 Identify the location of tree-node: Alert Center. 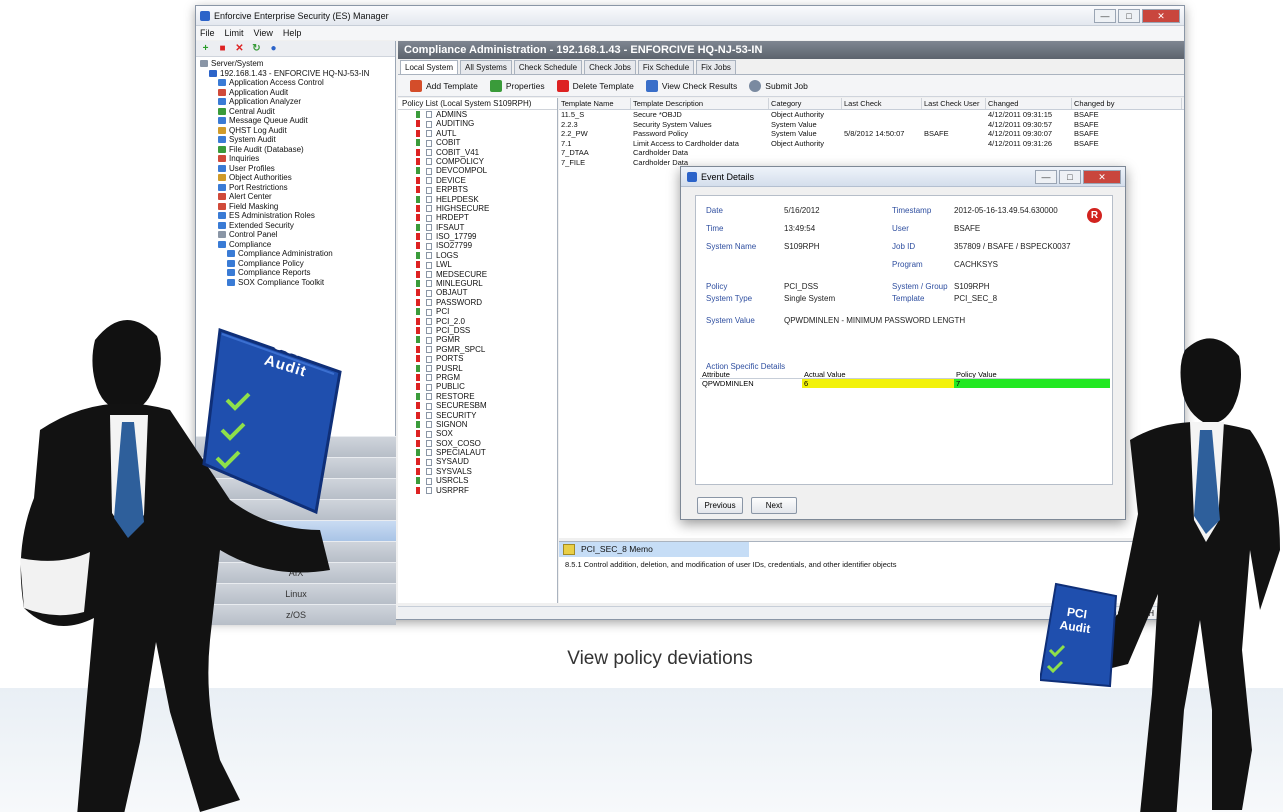
(296, 197).